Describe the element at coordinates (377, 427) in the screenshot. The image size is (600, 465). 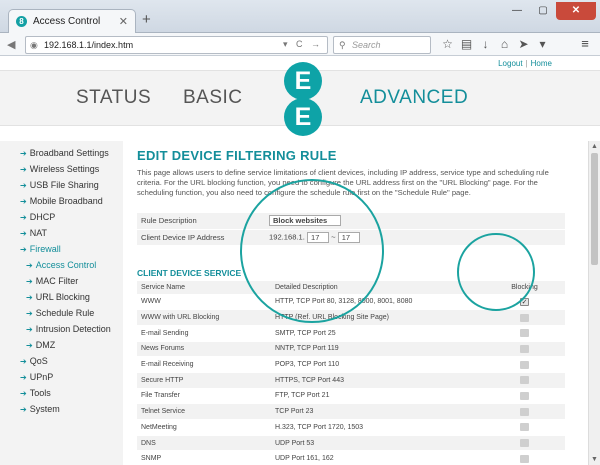
I see `service-detail: H.323, TCP Port 1720, 1503` at that location.